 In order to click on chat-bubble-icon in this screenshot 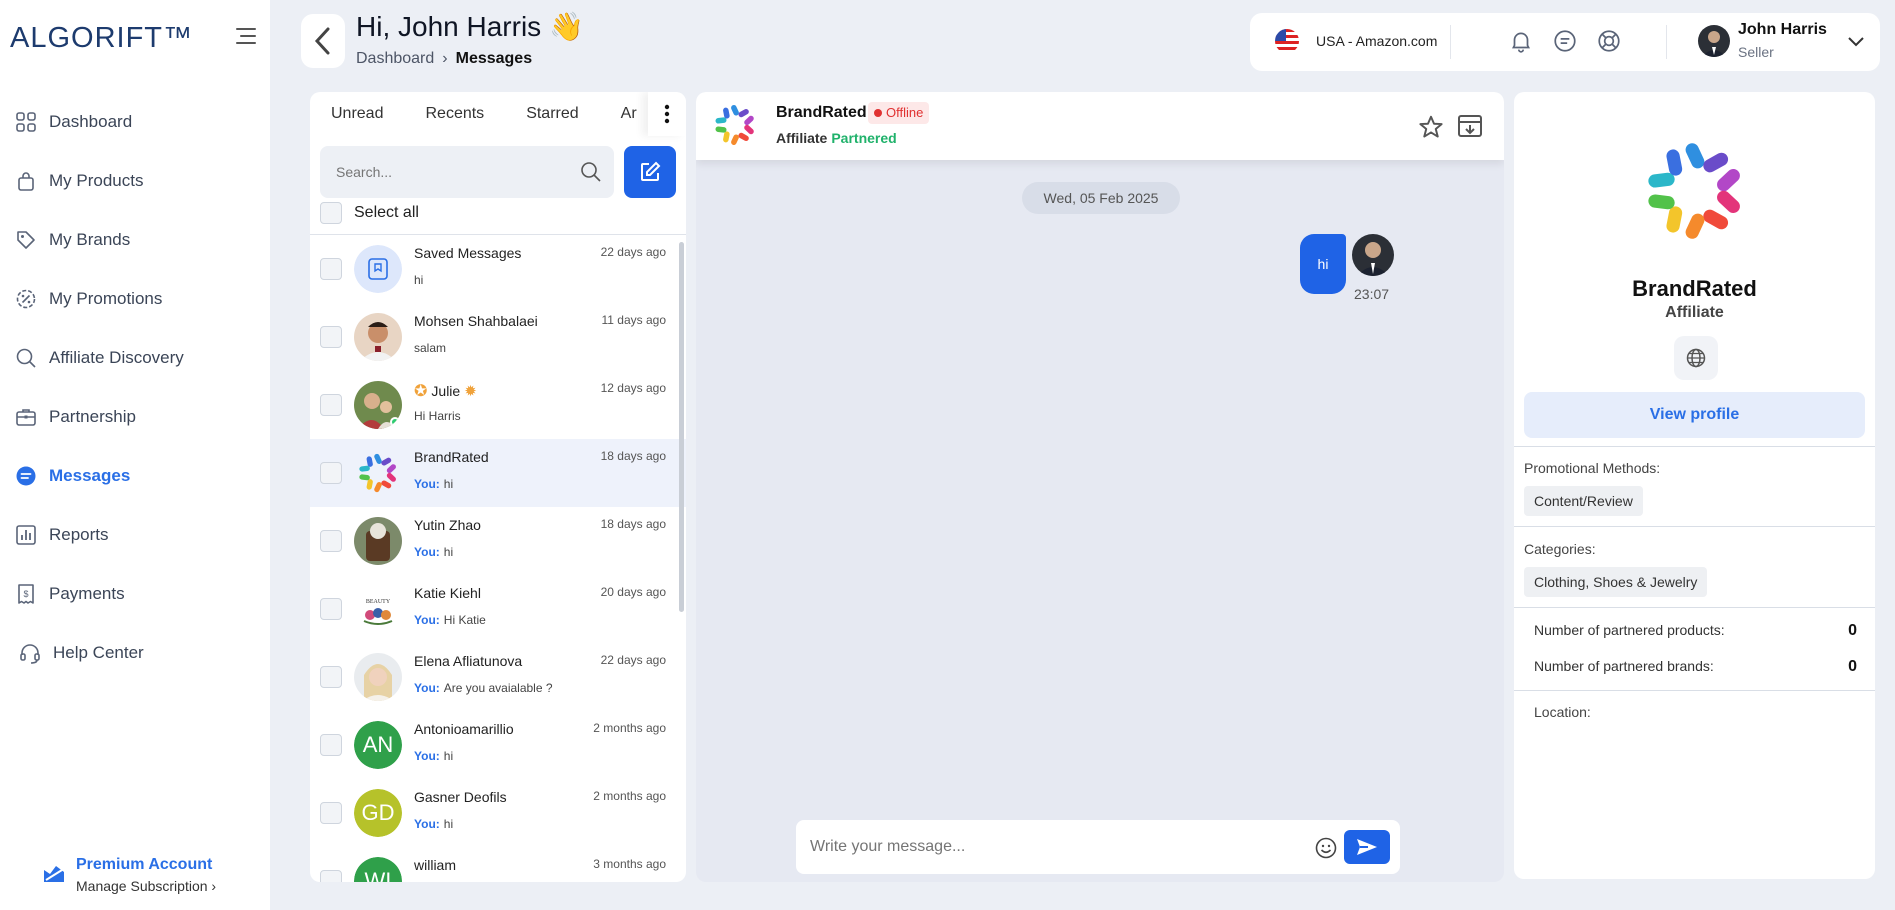, I will do `click(1565, 41)`.